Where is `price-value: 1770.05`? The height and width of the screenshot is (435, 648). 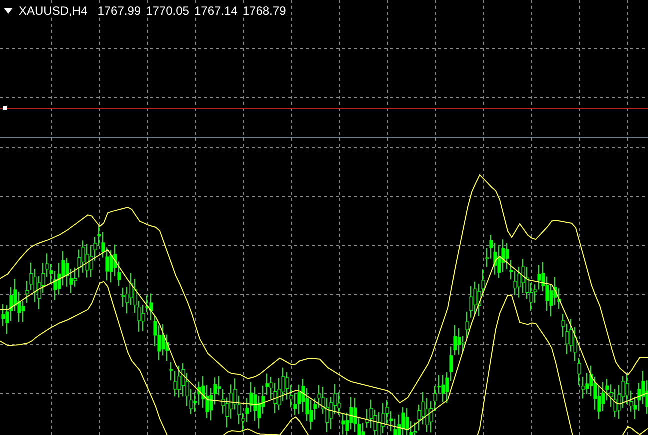
price-value: 1770.05 is located at coordinates (168, 11).